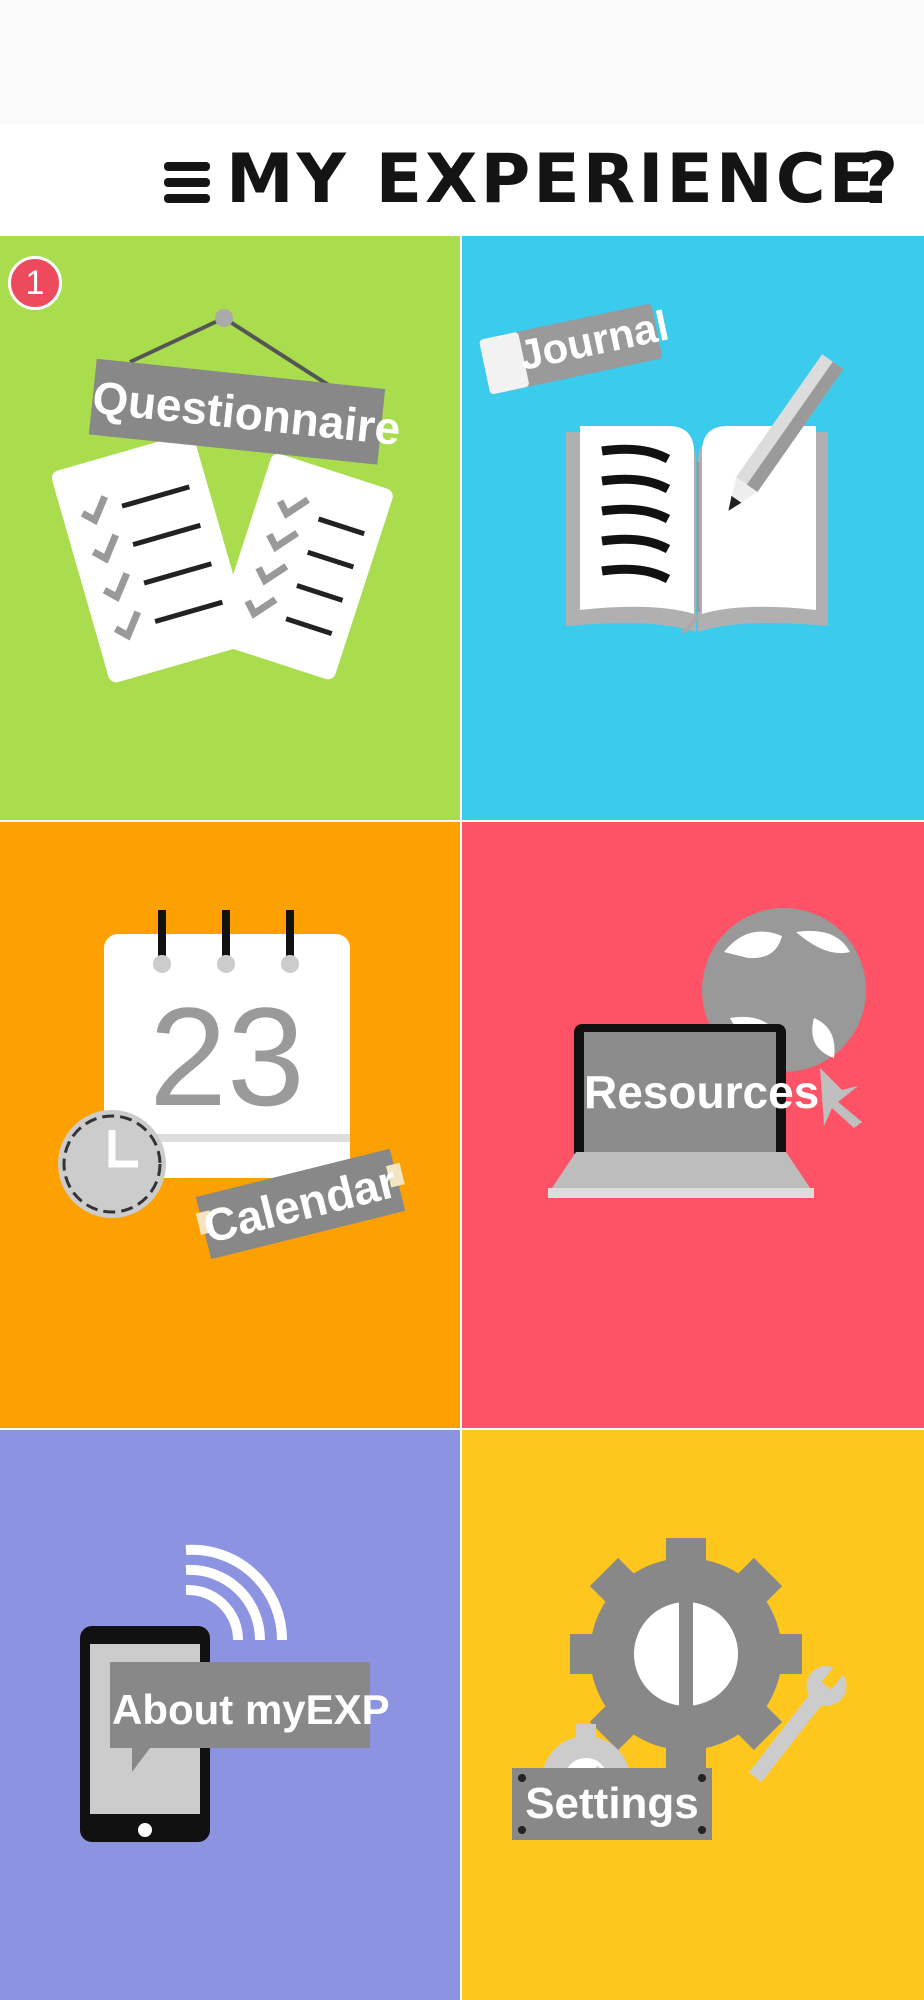  What do you see at coordinates (679, 1689) in the screenshot?
I see `settings-gear-icon` at bounding box center [679, 1689].